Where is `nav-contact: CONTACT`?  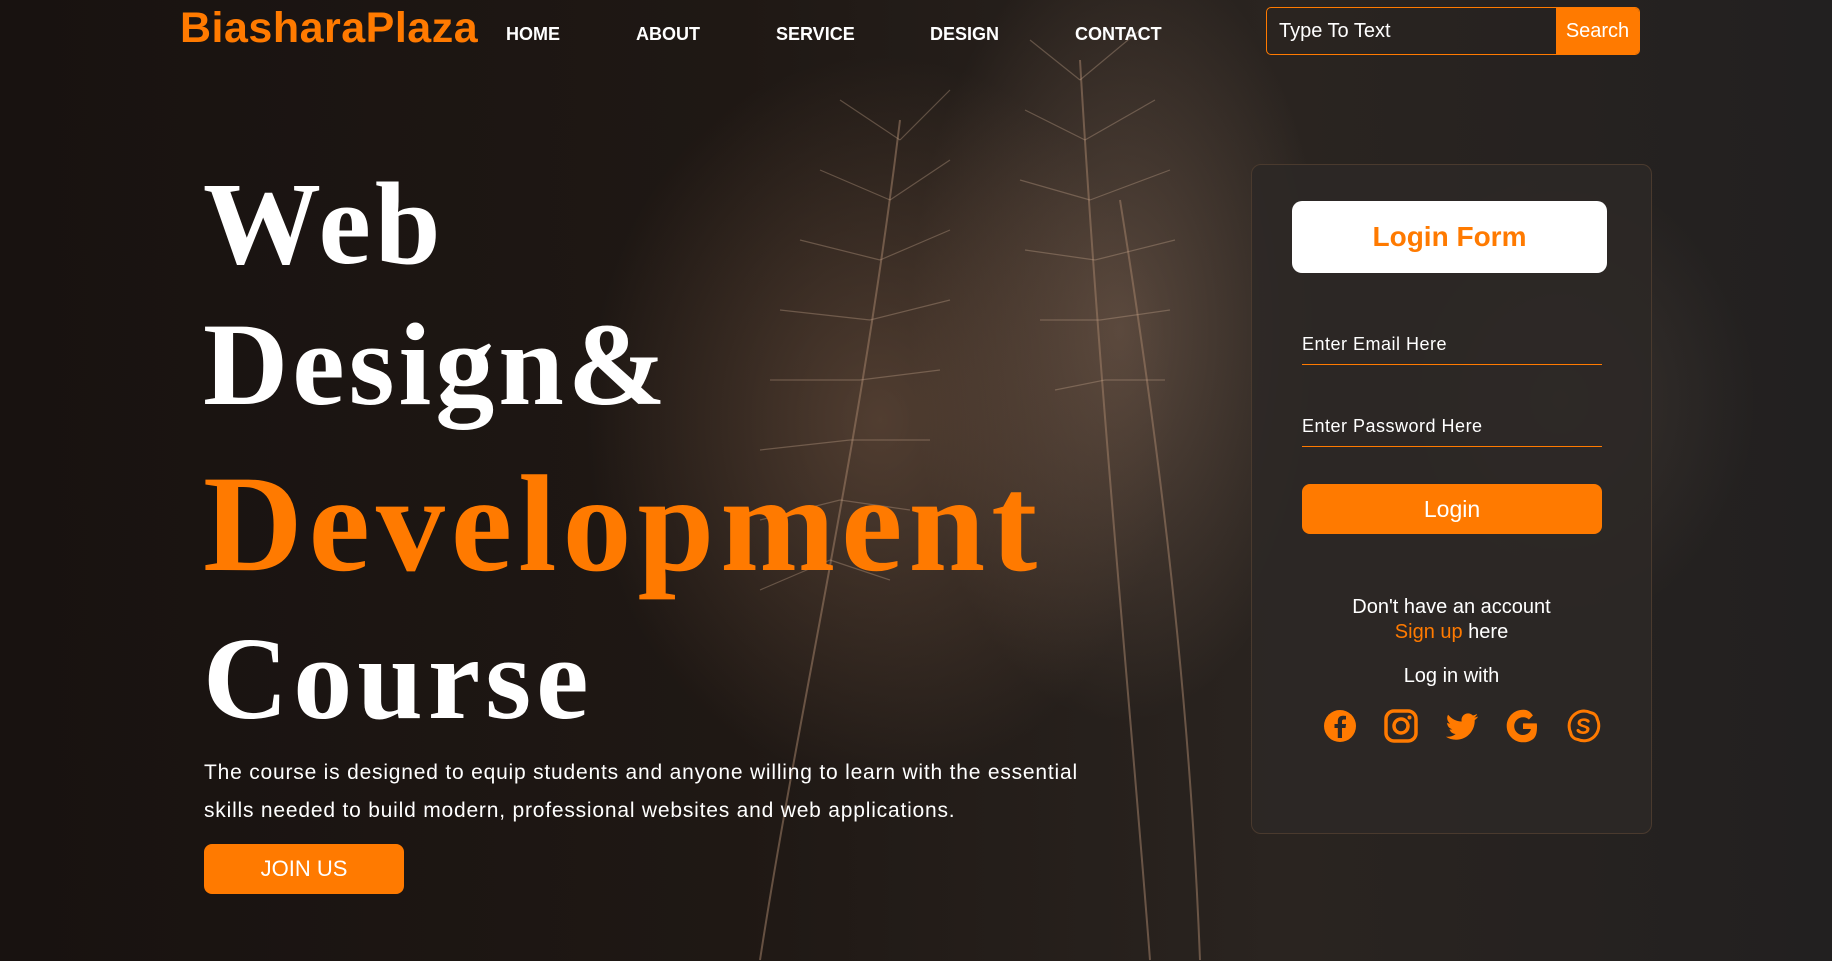
nav-contact: CONTACT is located at coordinates (1118, 34).